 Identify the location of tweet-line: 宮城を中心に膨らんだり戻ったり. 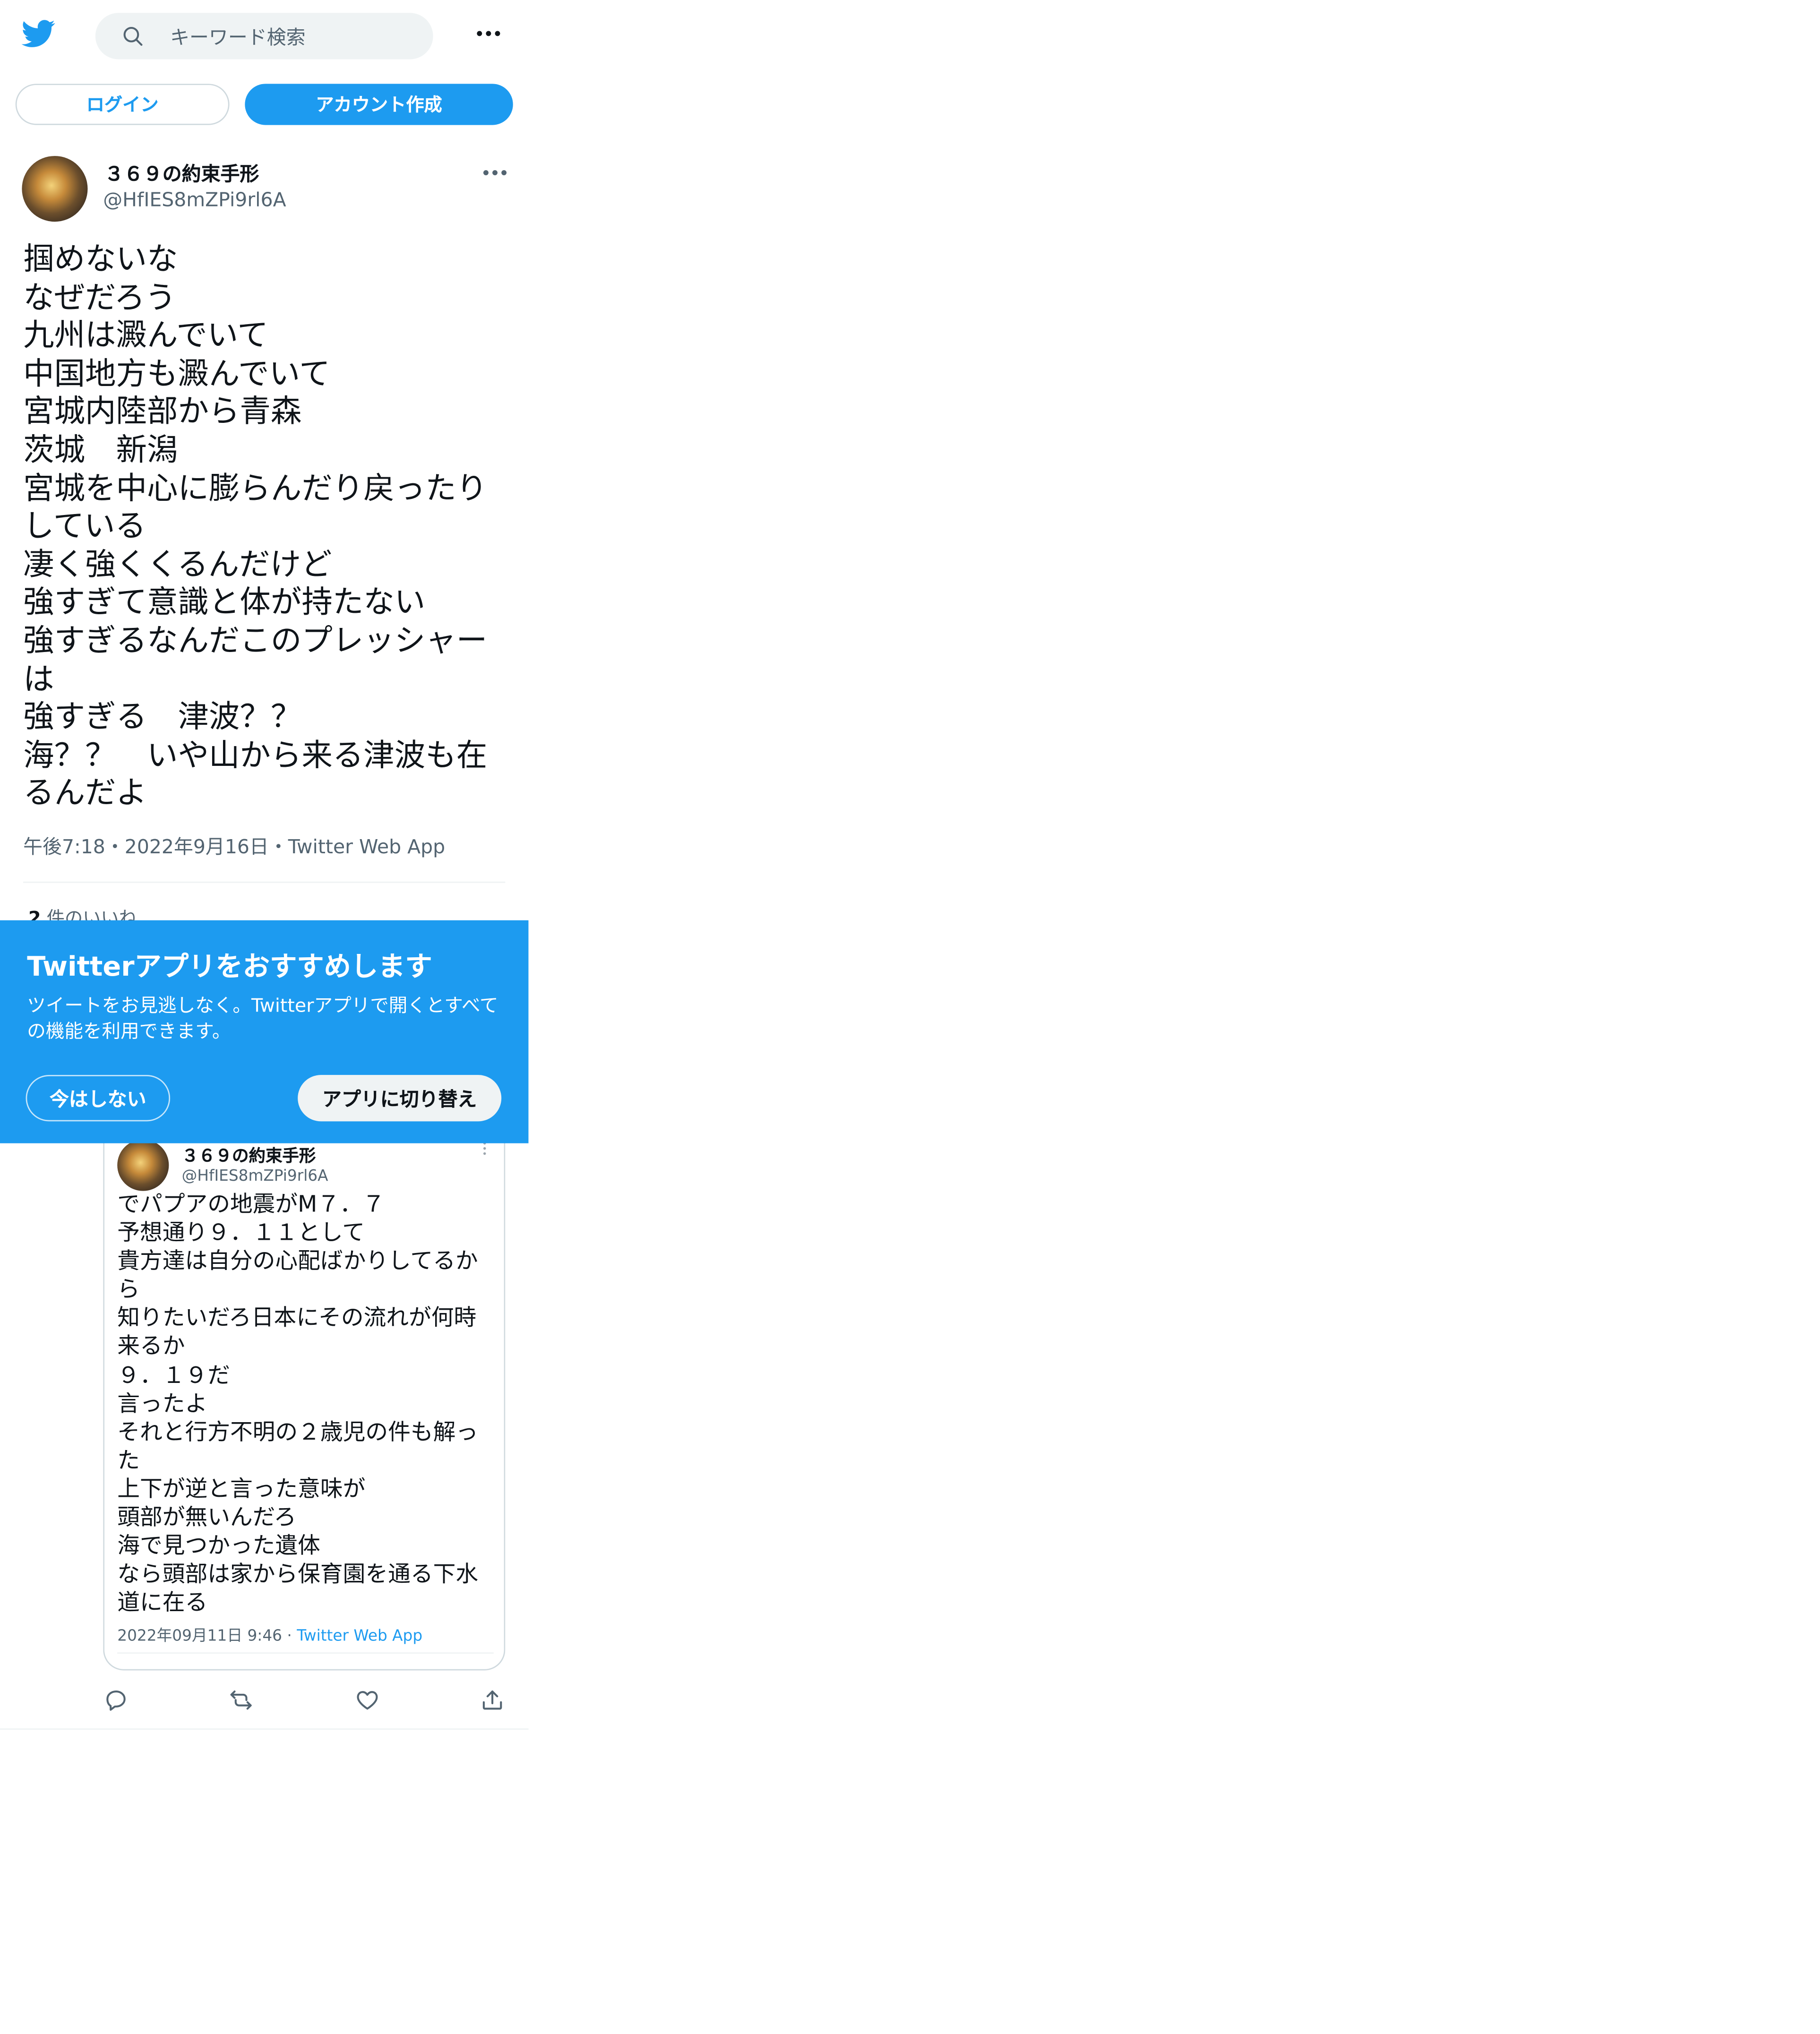
(256, 488).